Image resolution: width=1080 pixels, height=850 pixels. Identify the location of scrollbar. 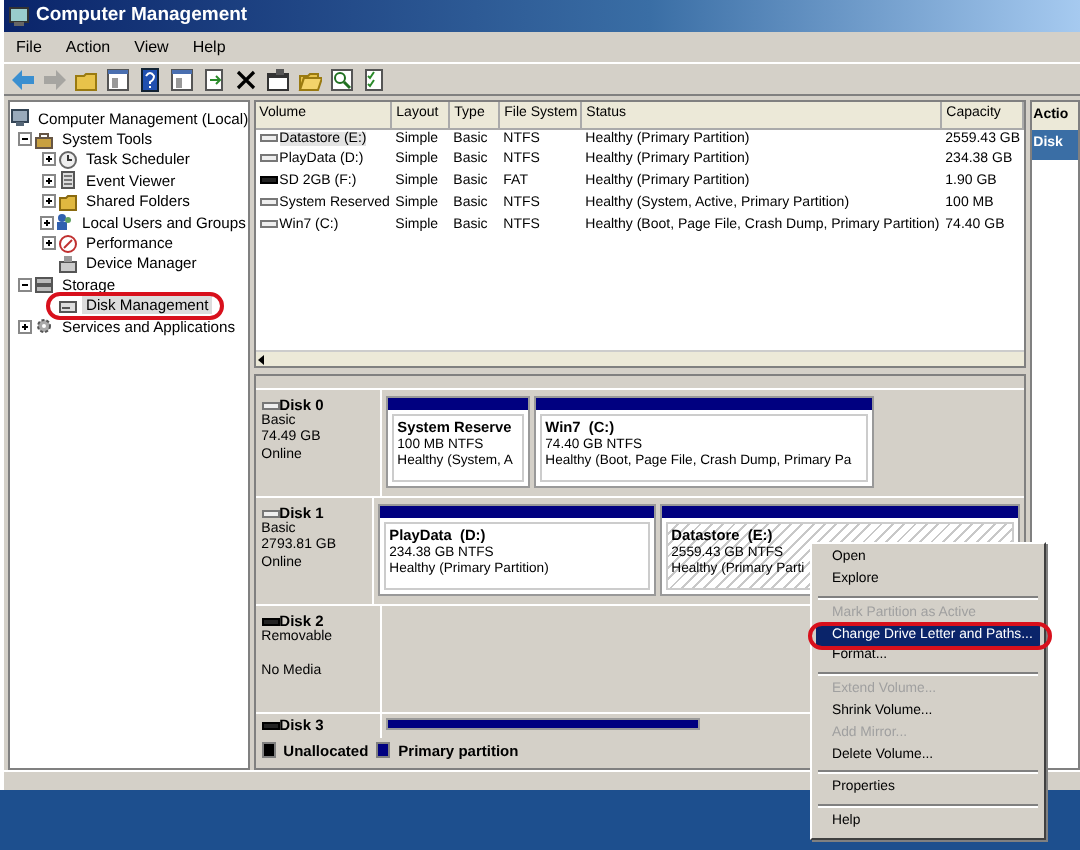
(639, 358).